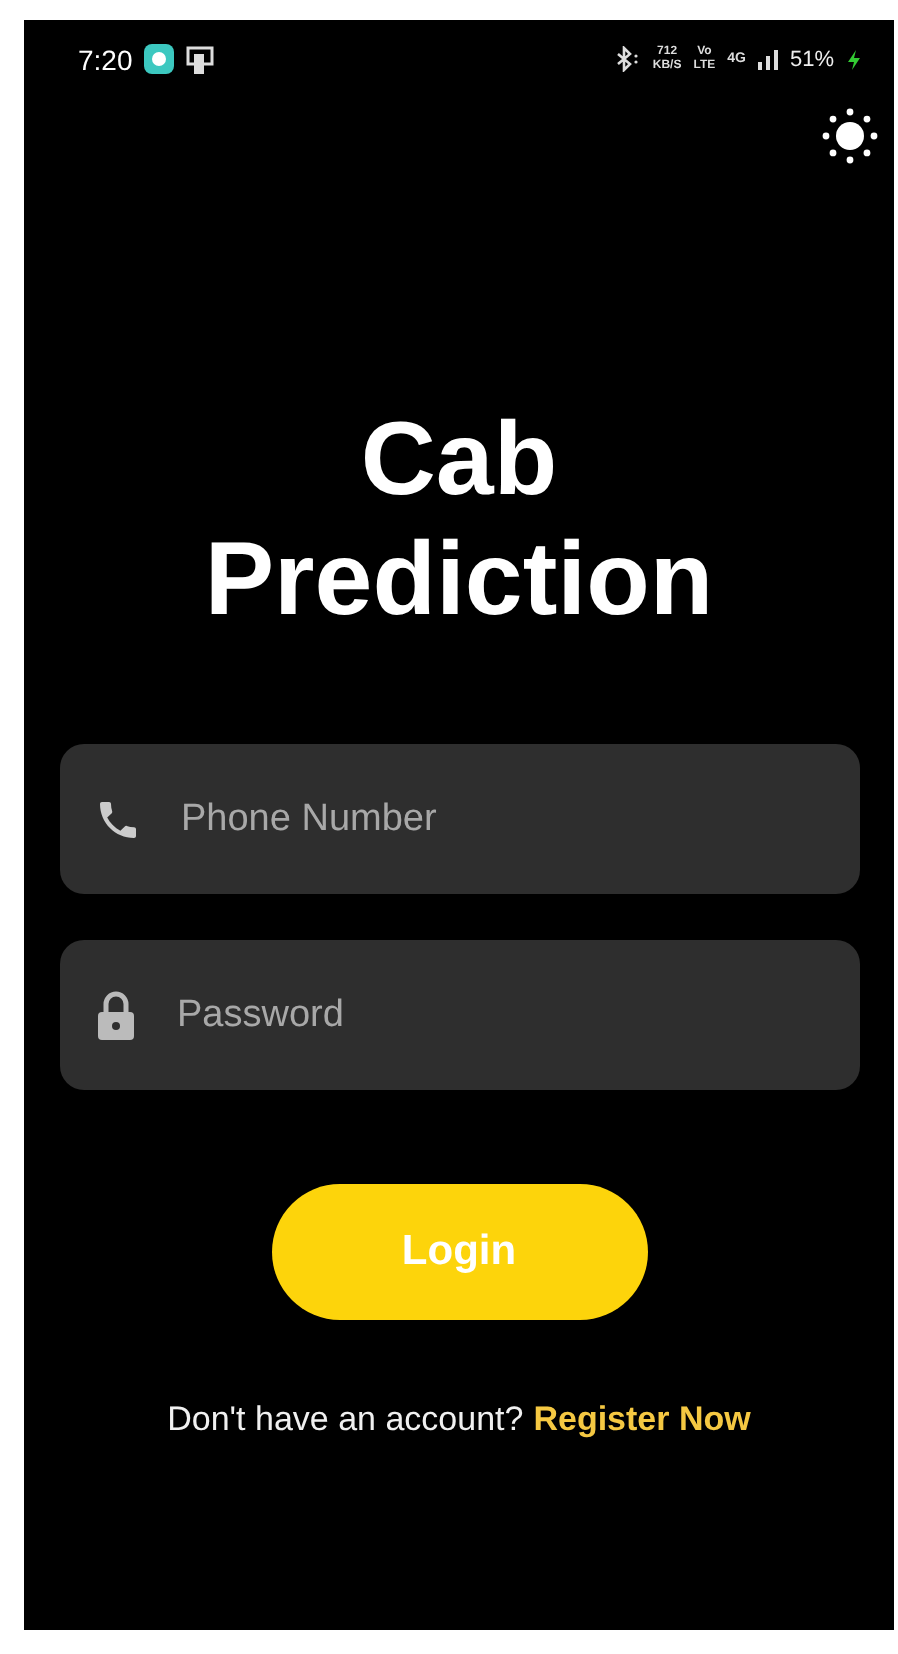 Image resolution: width=898 pixels, height=1654 pixels. I want to click on phone-field: Phone Number, so click(459, 819).